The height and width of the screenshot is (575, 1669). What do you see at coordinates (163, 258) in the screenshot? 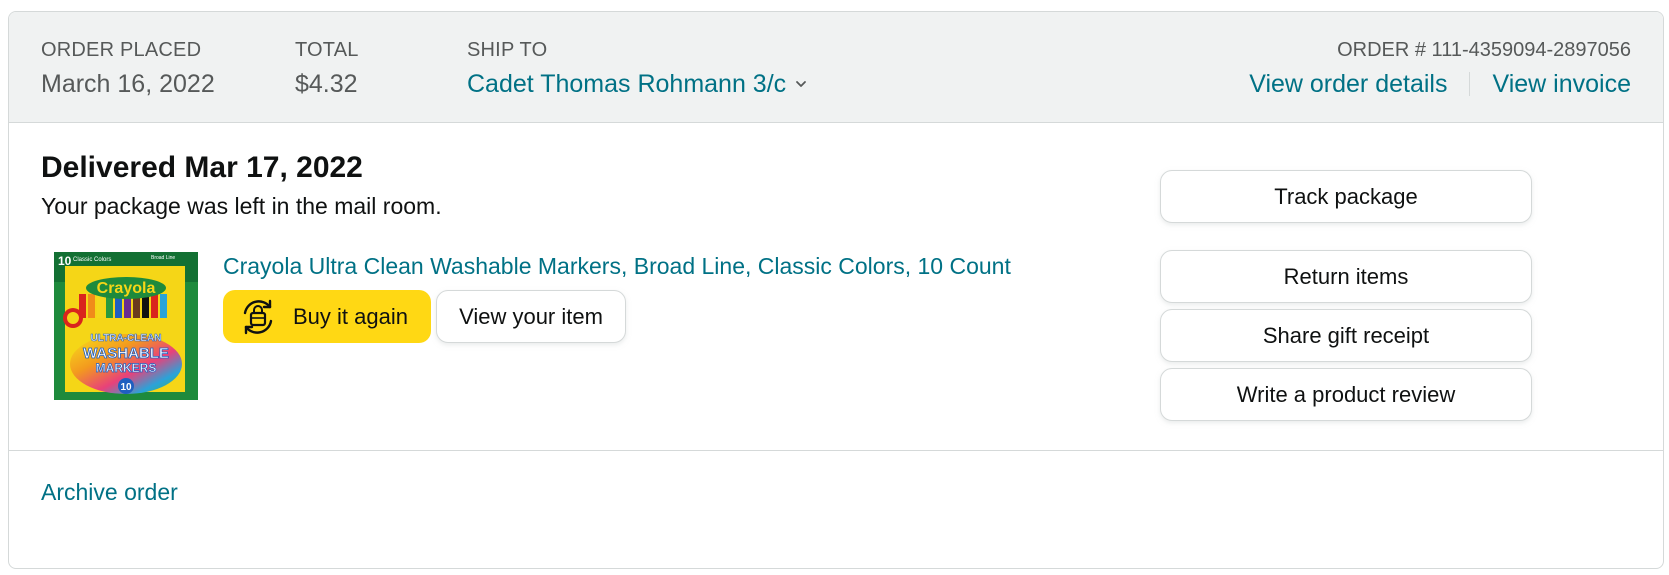
I see `box-broad-line-label: Broad Line` at bounding box center [163, 258].